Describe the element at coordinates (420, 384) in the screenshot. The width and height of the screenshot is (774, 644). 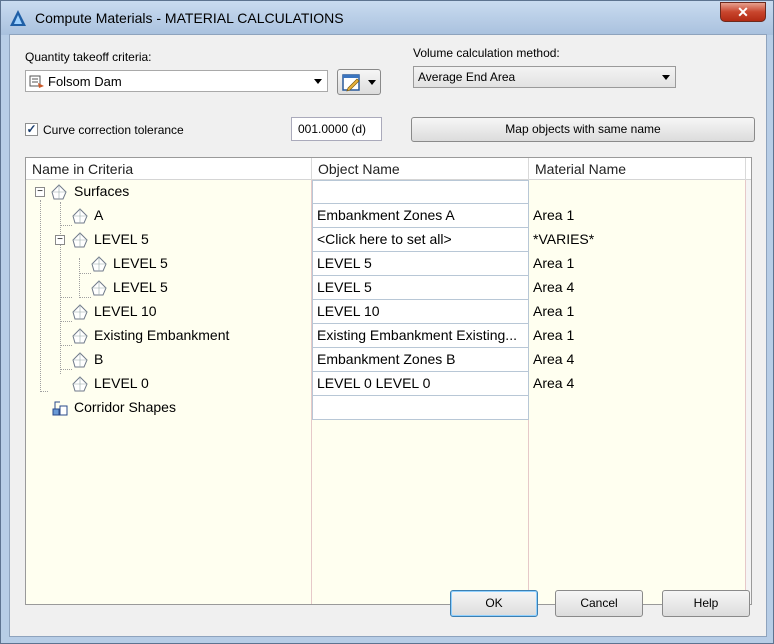
I see `object-cell: LEVEL 0 LEVEL 0` at that location.